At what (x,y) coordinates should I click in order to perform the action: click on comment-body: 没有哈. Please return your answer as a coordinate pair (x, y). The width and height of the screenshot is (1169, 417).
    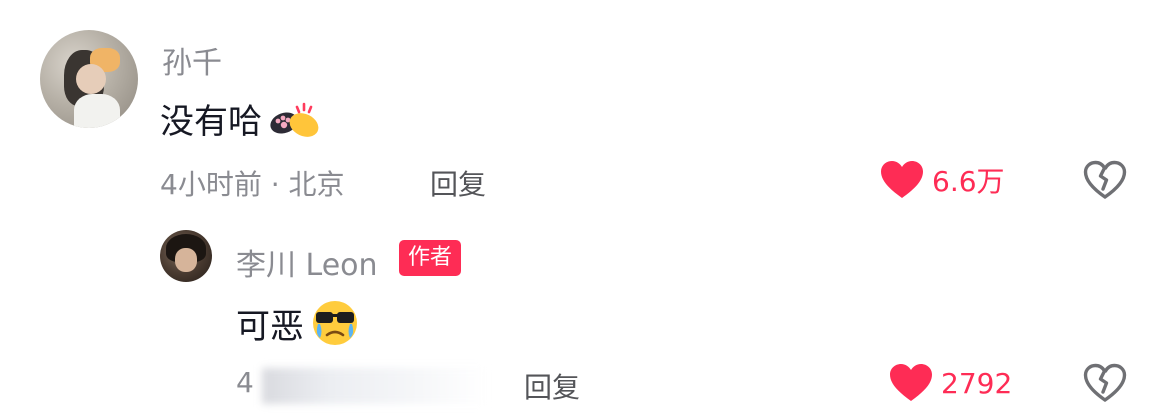
    Looking at the image, I should click on (242, 118).